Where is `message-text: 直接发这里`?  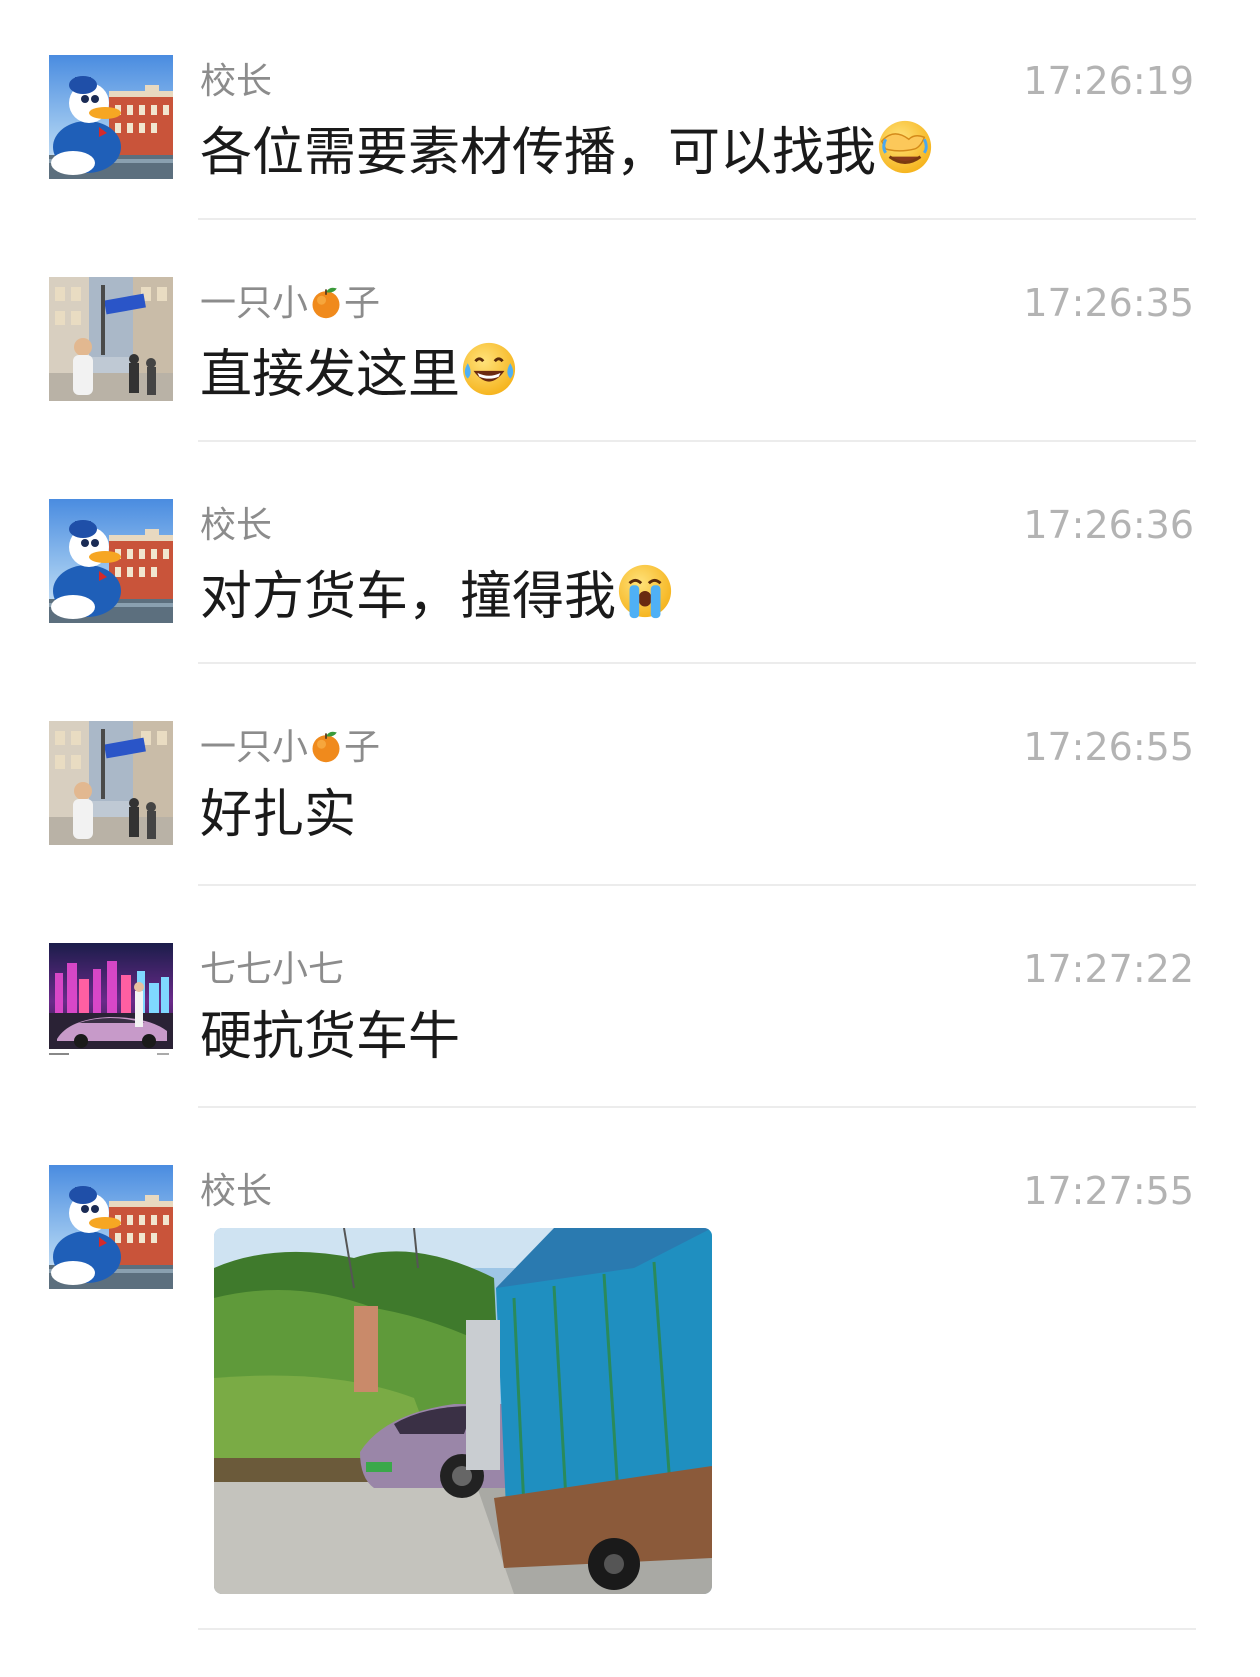
message-text: 直接发这里 is located at coordinates (359, 373).